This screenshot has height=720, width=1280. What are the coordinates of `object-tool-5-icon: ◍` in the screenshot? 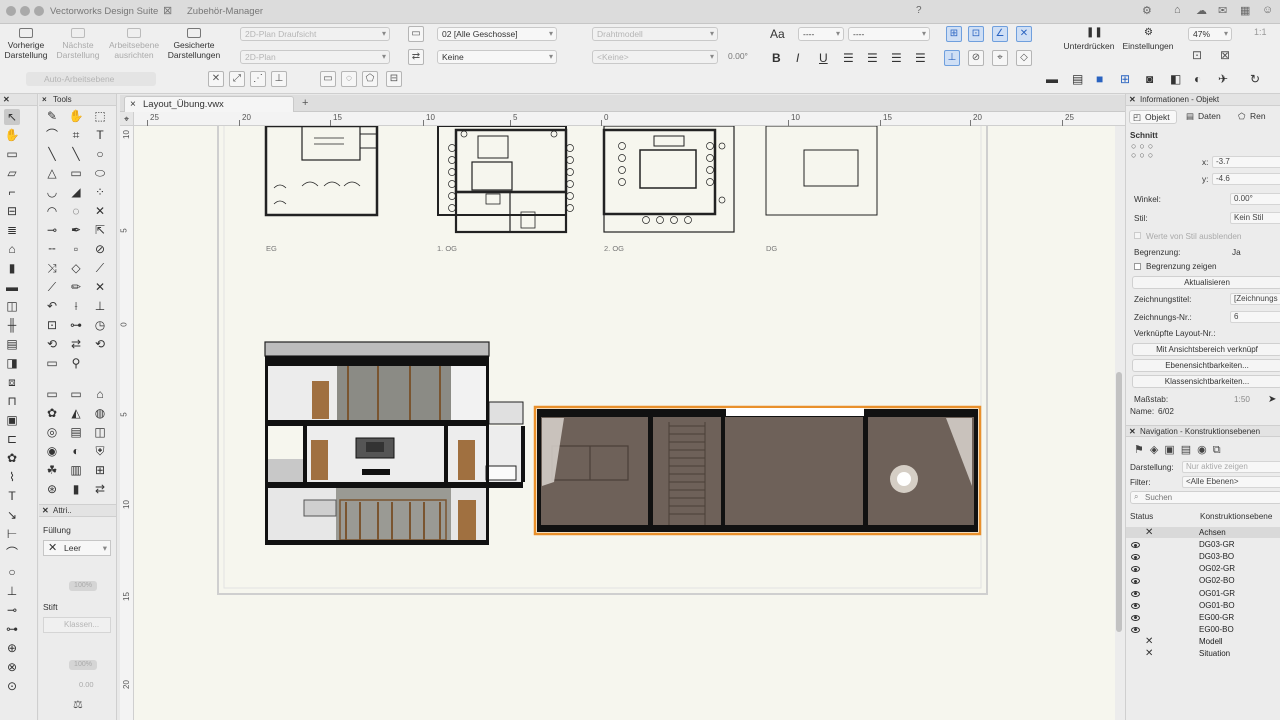 It's located at (100, 413).